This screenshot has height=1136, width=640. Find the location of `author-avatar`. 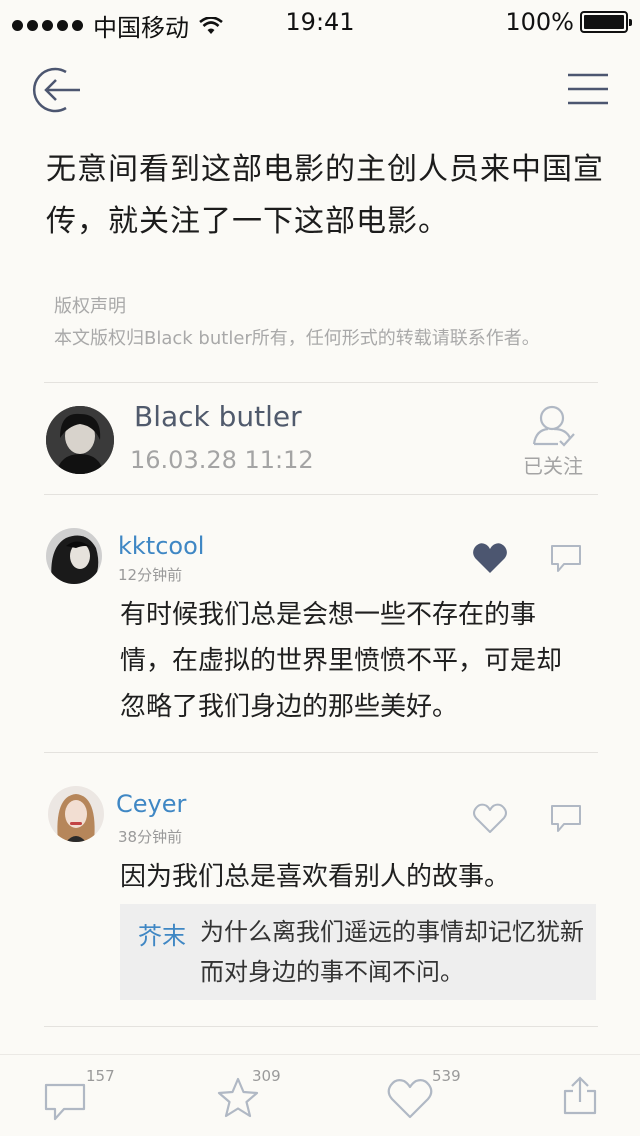

author-avatar is located at coordinates (80, 440).